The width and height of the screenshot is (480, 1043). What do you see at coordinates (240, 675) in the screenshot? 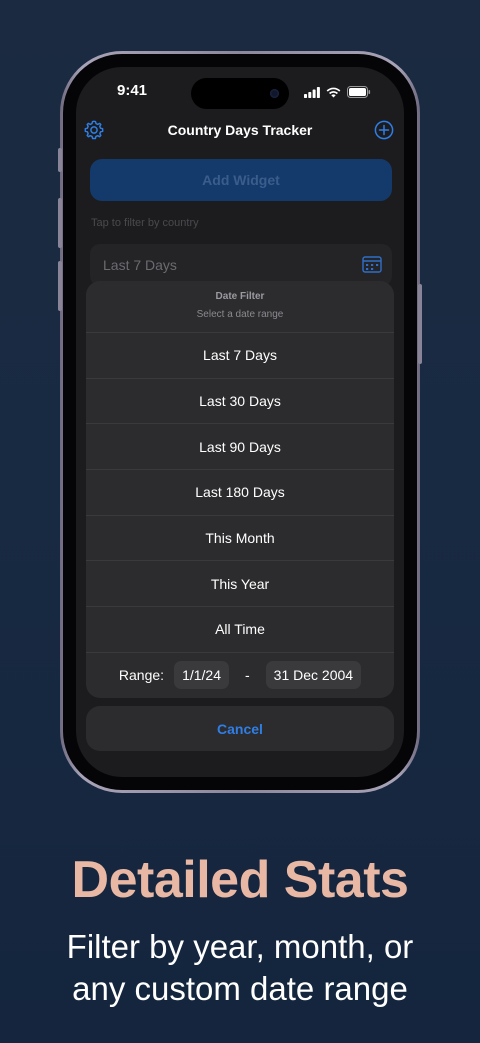
I see `range-row: Range: 1/1/24 - 31 Dec 2004` at bounding box center [240, 675].